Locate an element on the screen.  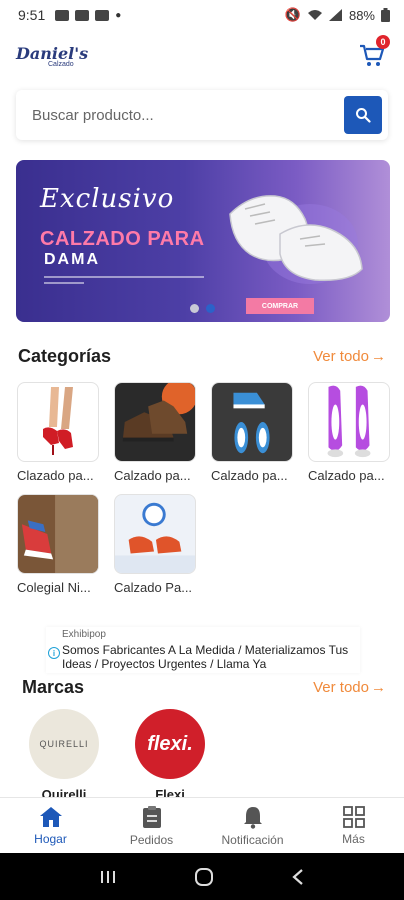
bottom-navigation: Hogar Pedidos Notificación Más is located at coordinates (202, 825).